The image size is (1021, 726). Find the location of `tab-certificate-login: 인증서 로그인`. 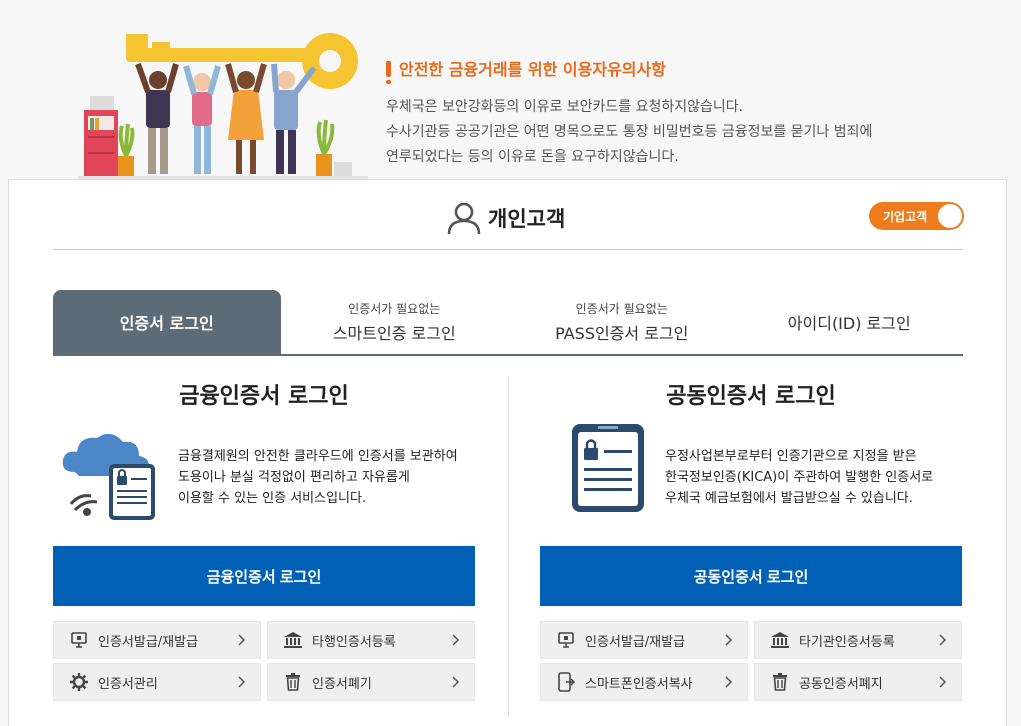

tab-certificate-login: 인증서 로그인 is located at coordinates (167, 322).